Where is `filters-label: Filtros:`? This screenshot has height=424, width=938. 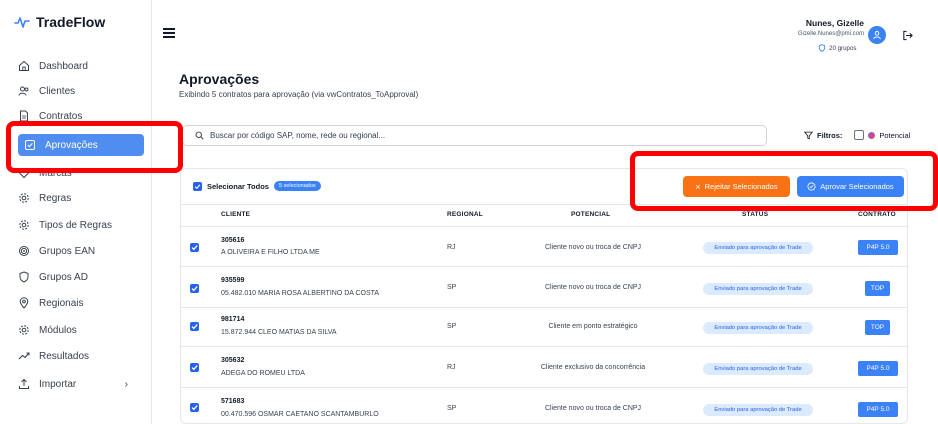 filters-label: Filtros: is located at coordinates (830, 135).